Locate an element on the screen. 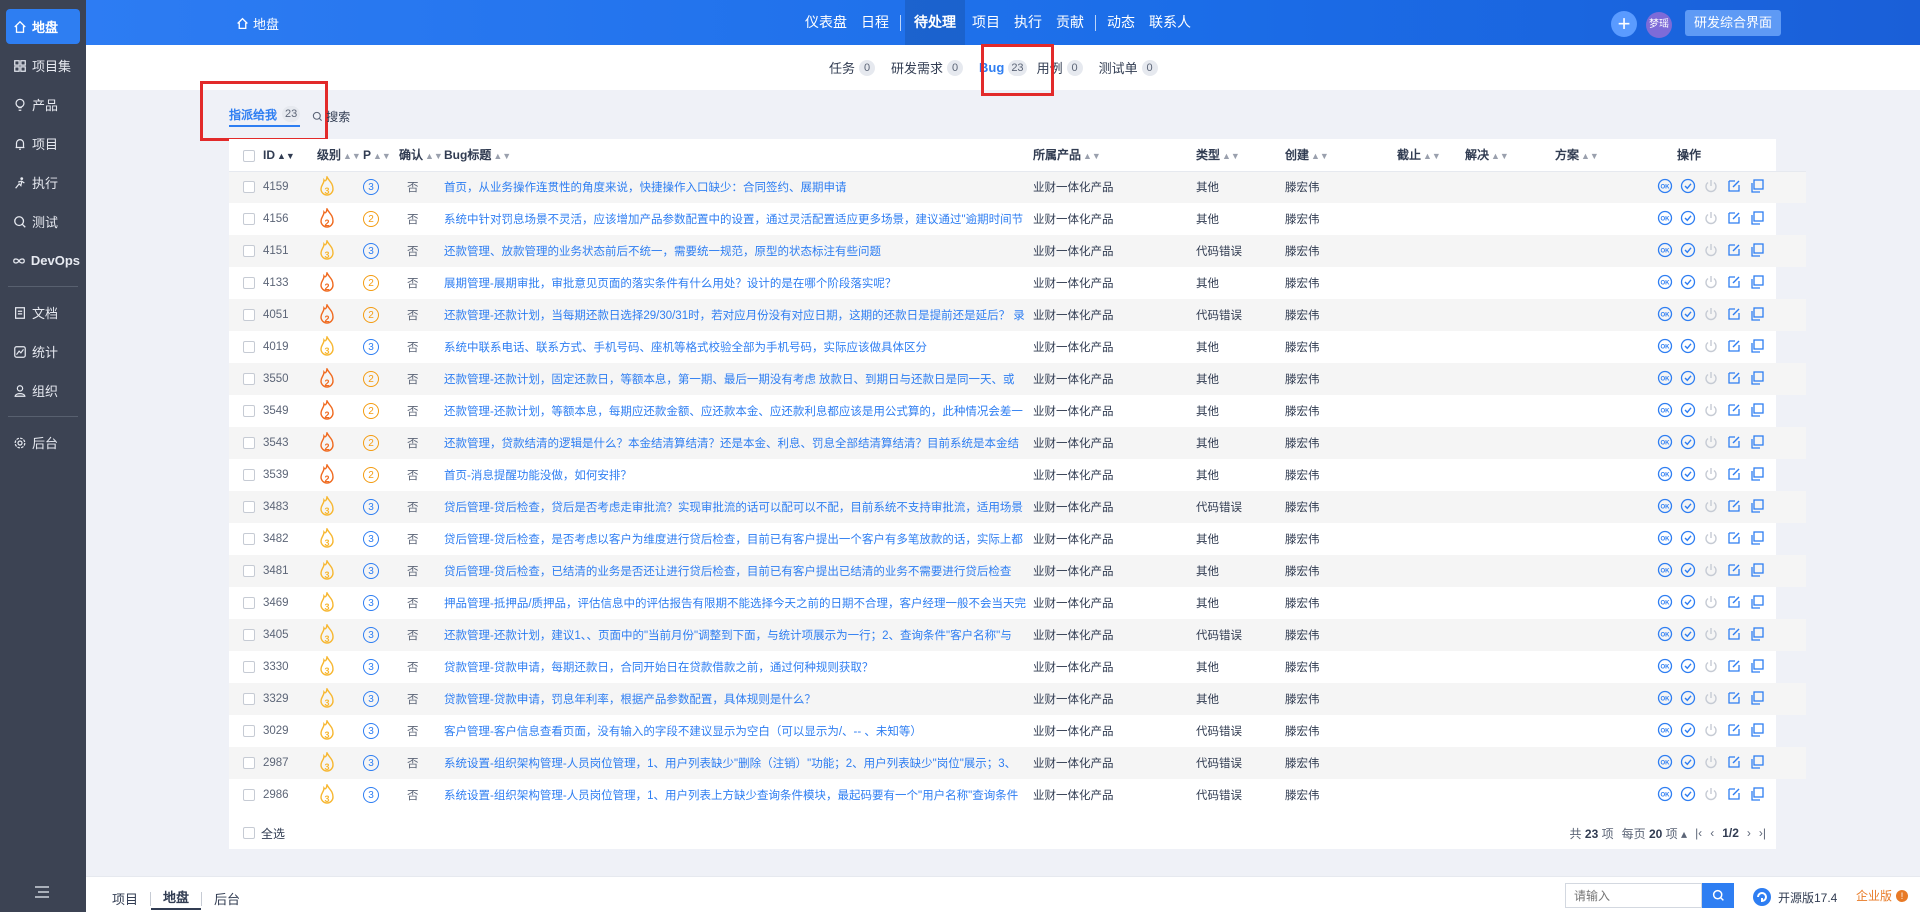 The height and width of the screenshot is (912, 1920). sidebar-item-admin: 后台 is located at coordinates (43, 442).